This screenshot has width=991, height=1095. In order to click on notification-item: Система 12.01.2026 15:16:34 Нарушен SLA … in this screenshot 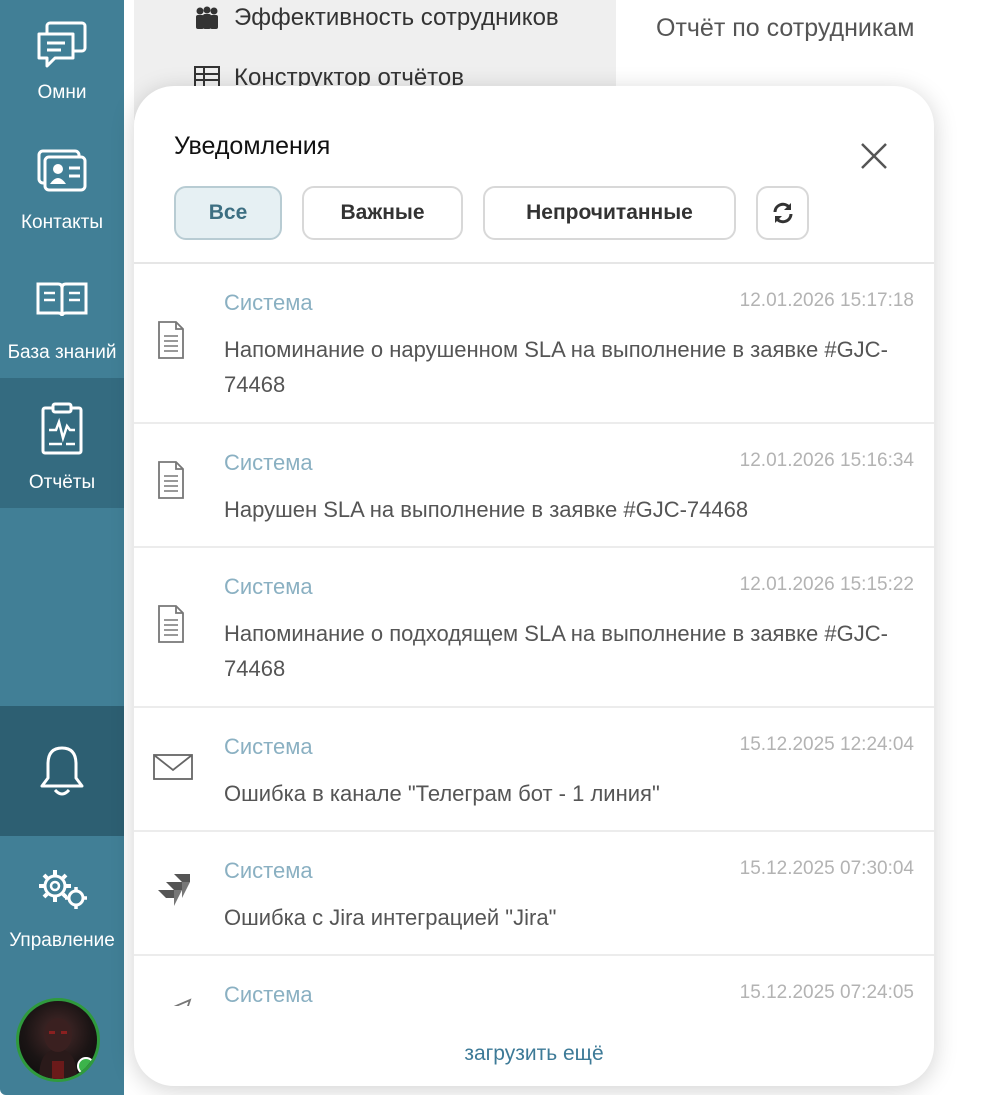, I will do `click(534, 486)`.